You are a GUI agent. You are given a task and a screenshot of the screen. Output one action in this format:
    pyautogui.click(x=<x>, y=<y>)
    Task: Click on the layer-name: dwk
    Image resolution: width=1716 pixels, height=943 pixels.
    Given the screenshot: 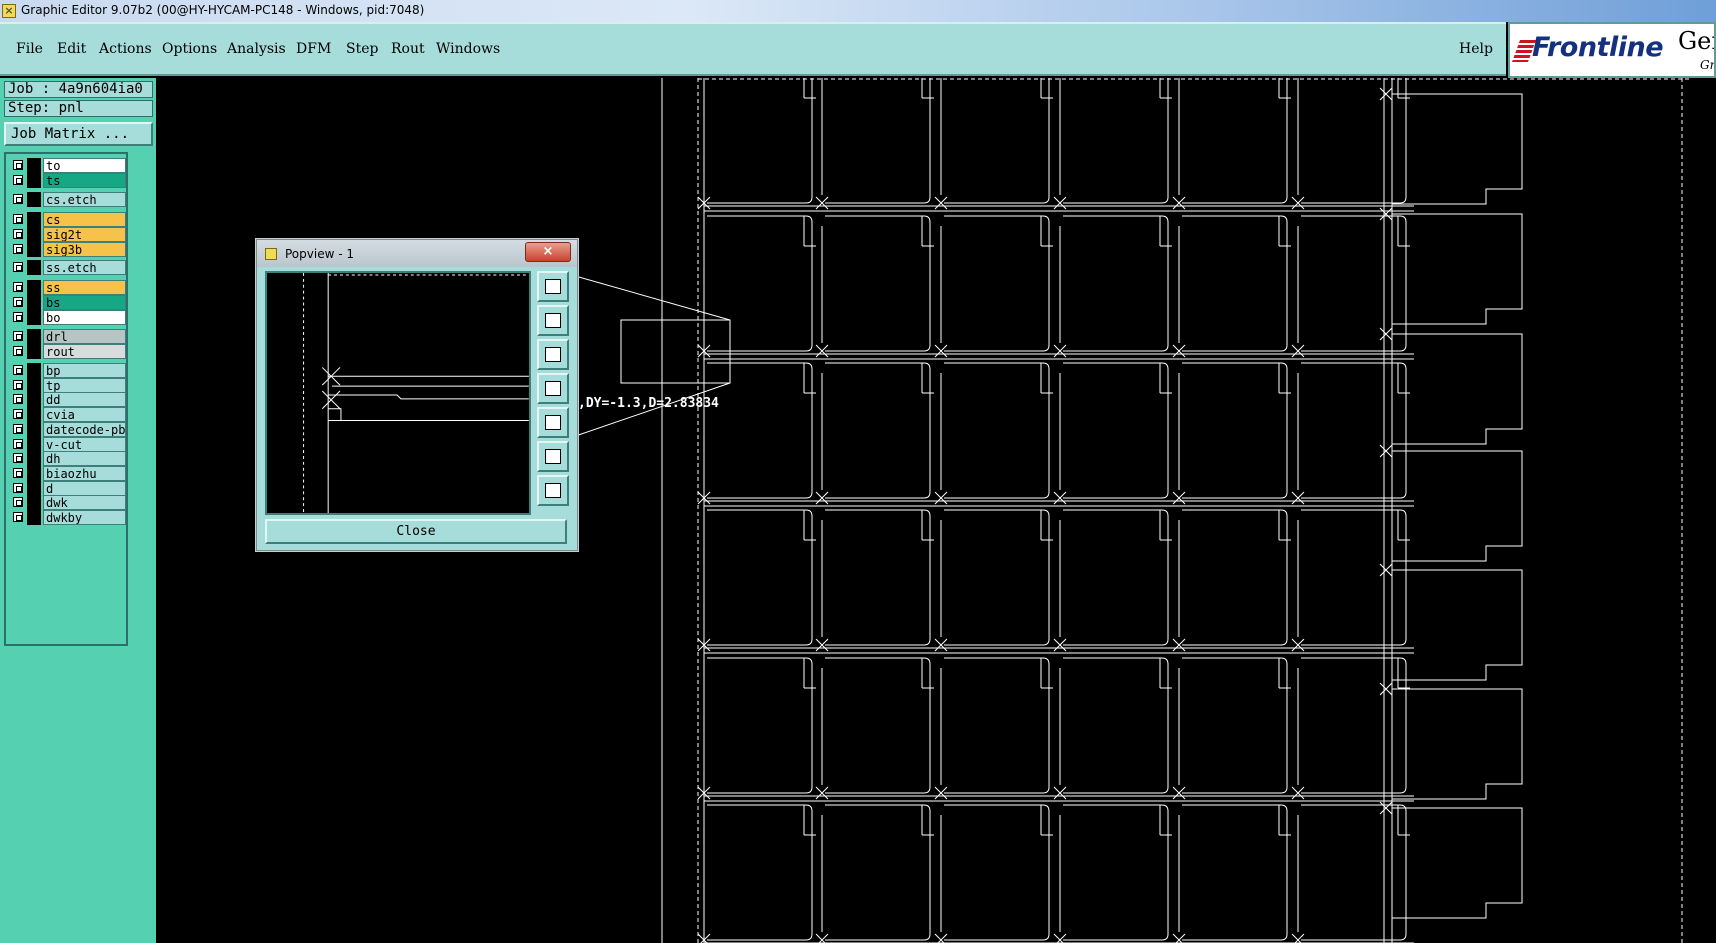 What is the action you would take?
    pyautogui.click(x=84, y=502)
    